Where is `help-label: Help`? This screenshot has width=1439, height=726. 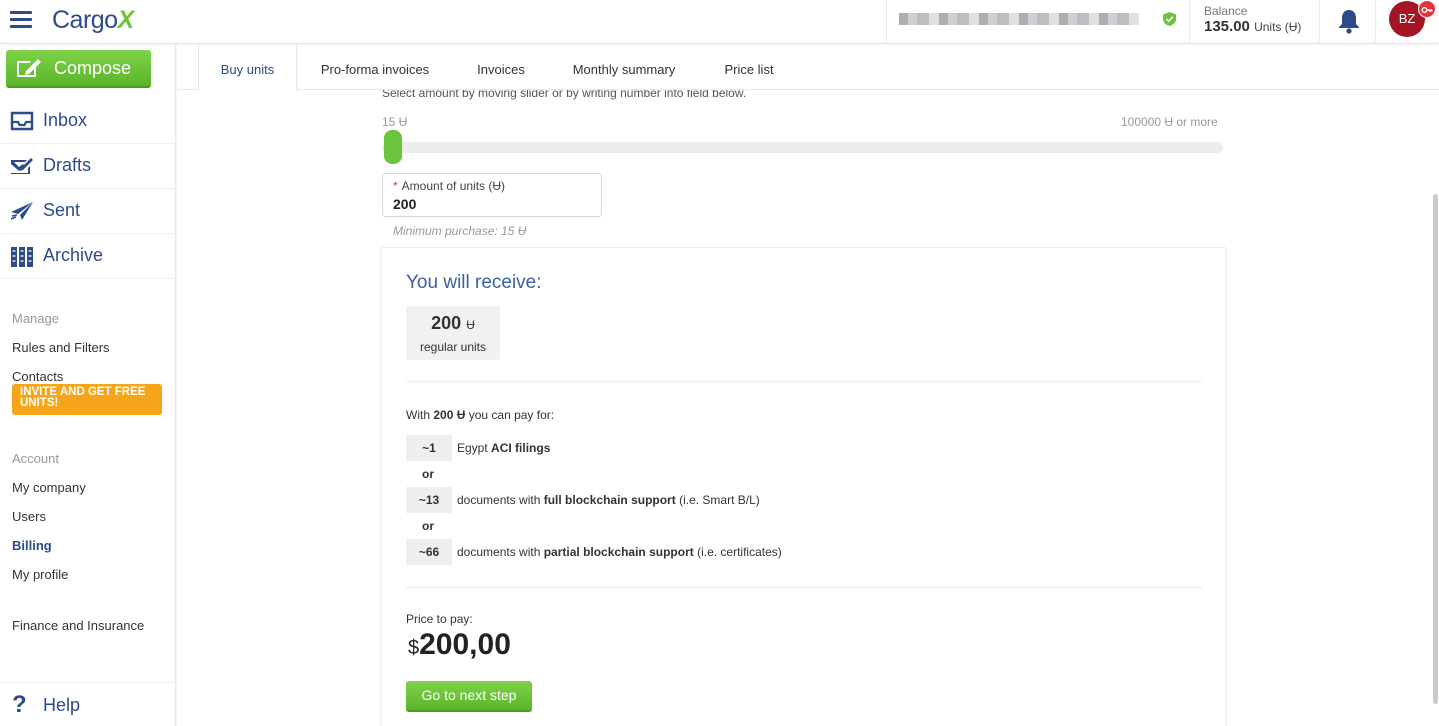 help-label: Help is located at coordinates (62, 705).